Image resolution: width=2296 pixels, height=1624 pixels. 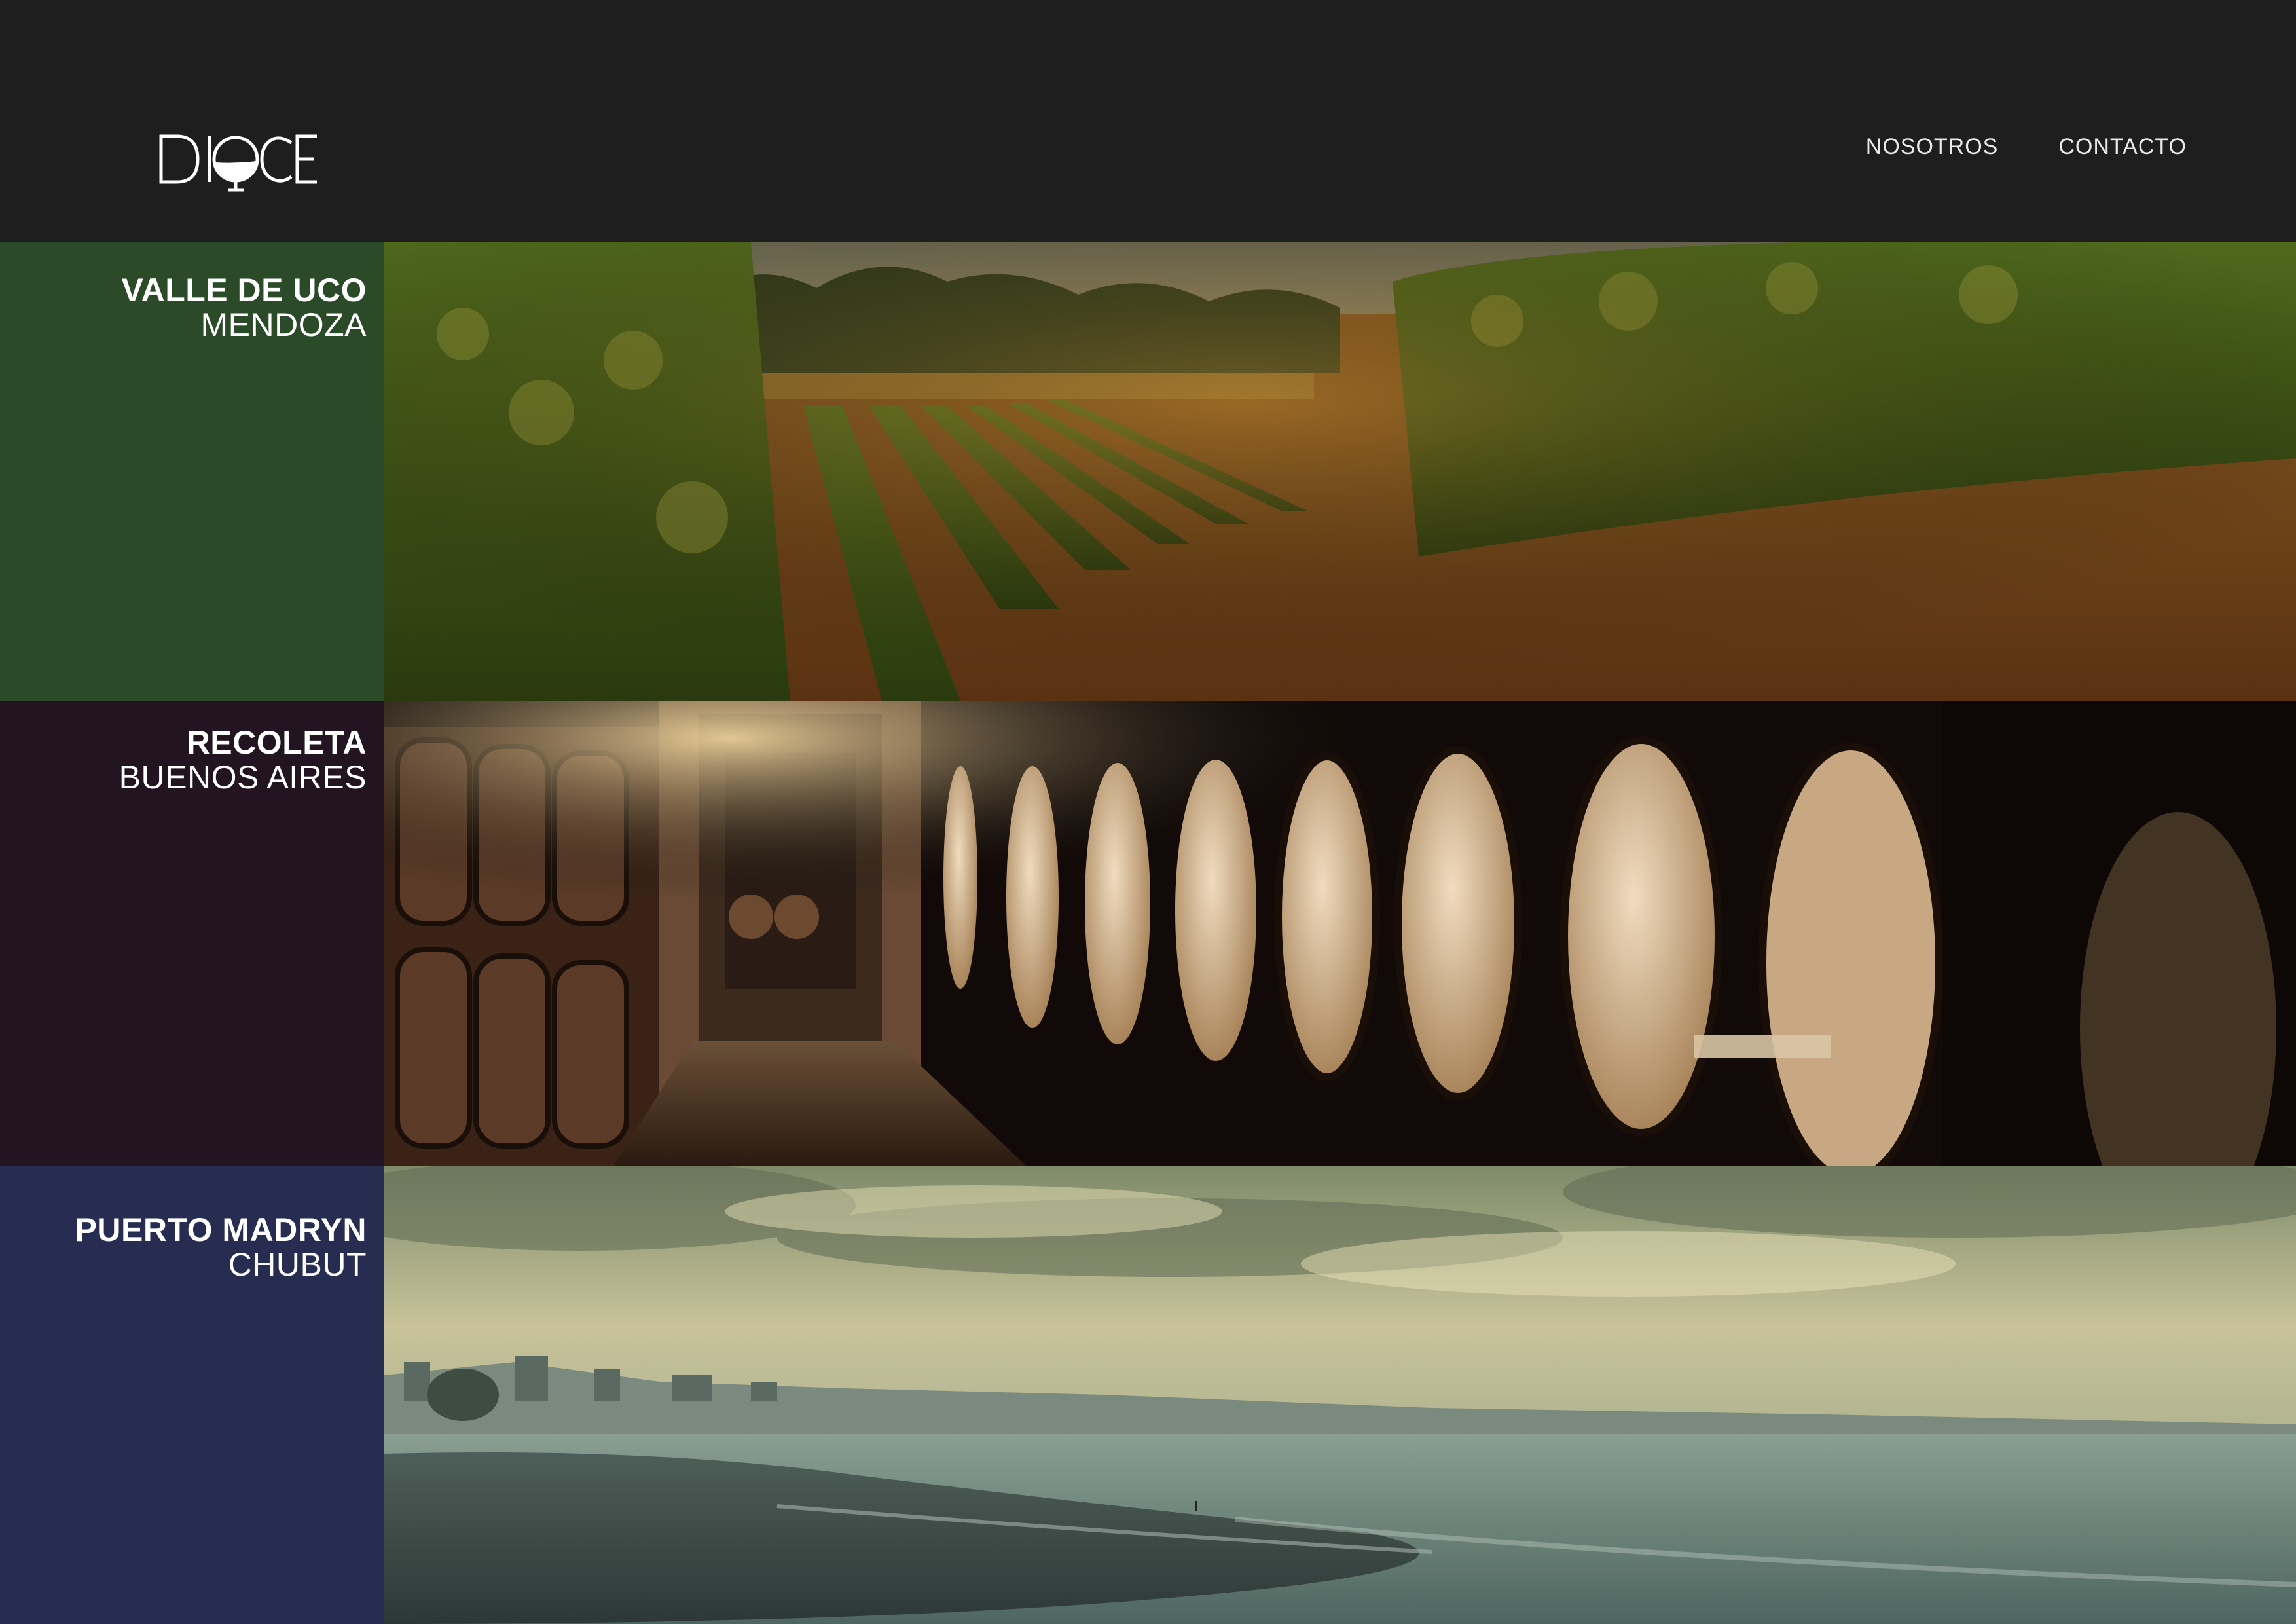 I want to click on location-panel: VALLE DE UCO MENDOZA, so click(x=192, y=471).